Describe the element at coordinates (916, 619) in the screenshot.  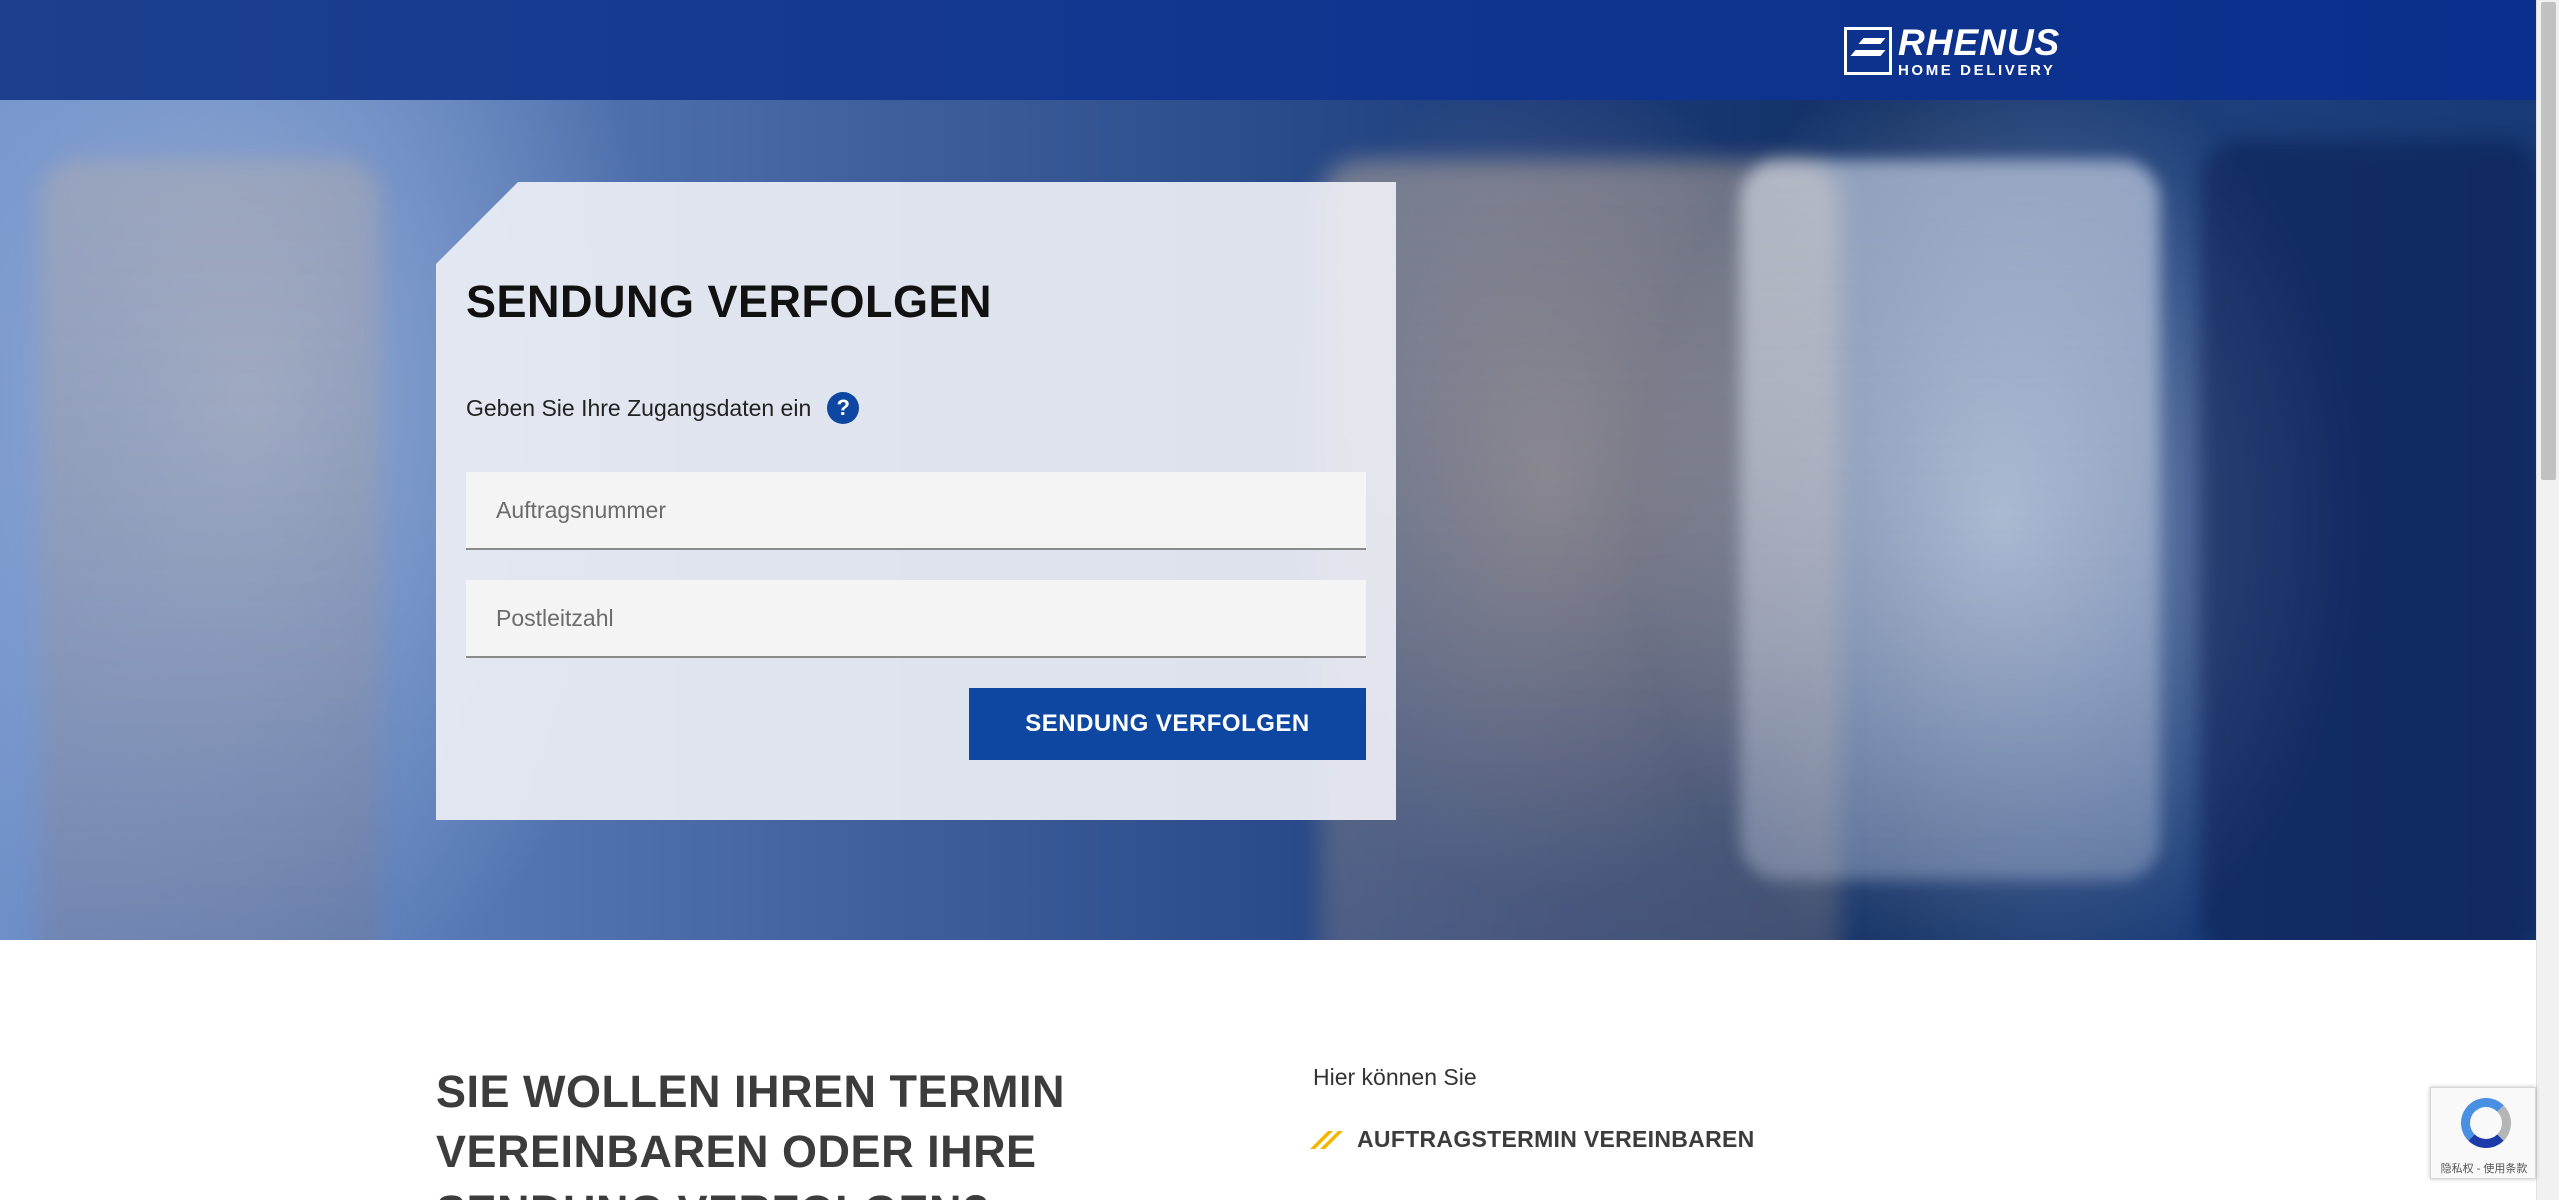
I see `postal-code-input` at that location.